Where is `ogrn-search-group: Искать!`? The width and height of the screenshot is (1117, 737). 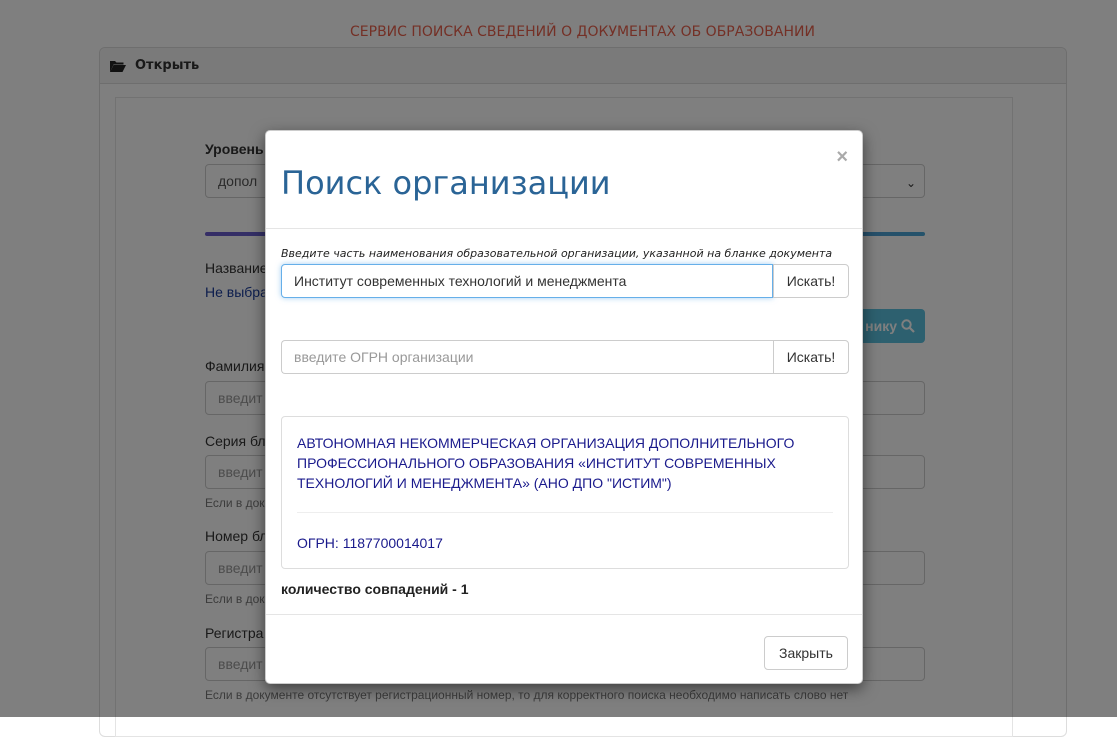
ogrn-search-group: Искать! is located at coordinates (565, 357).